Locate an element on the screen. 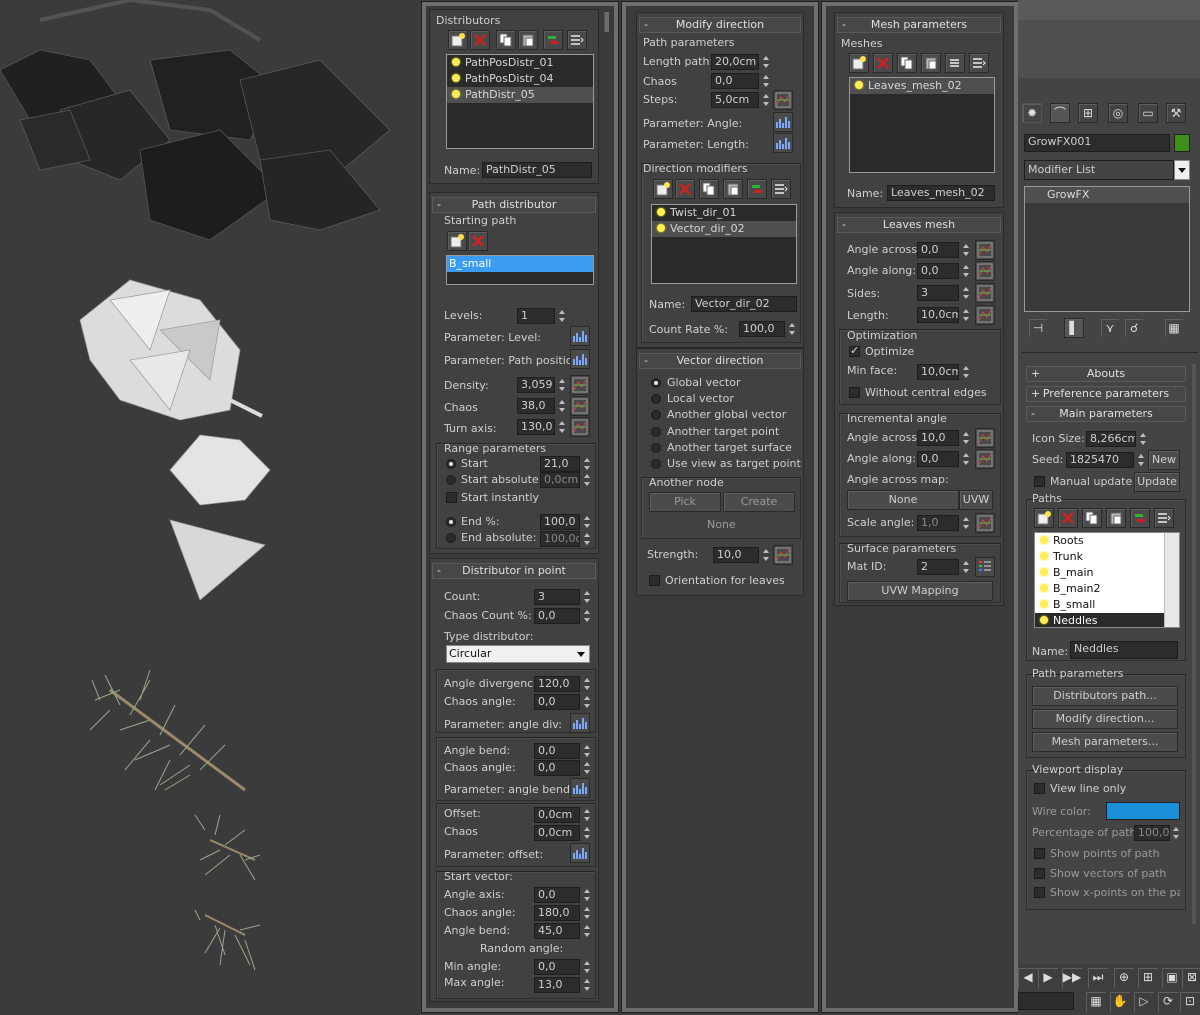  icon-size-spinner: 8,266cm is located at coordinates (1111, 439).